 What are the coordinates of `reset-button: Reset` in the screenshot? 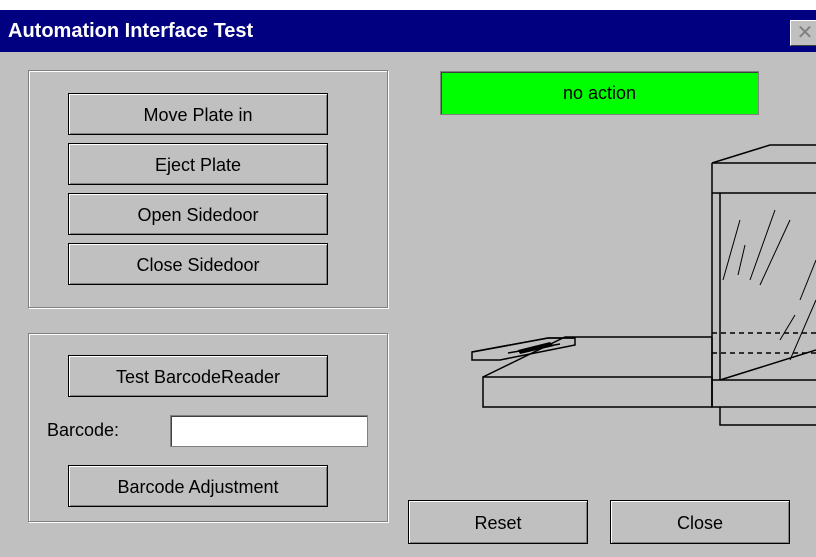 It's located at (498, 522).